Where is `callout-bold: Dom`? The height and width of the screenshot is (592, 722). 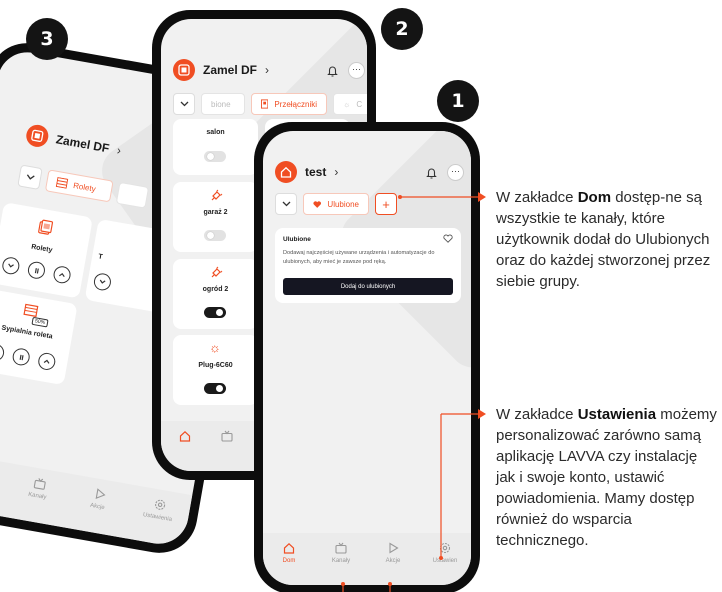 callout-bold: Dom is located at coordinates (594, 197).